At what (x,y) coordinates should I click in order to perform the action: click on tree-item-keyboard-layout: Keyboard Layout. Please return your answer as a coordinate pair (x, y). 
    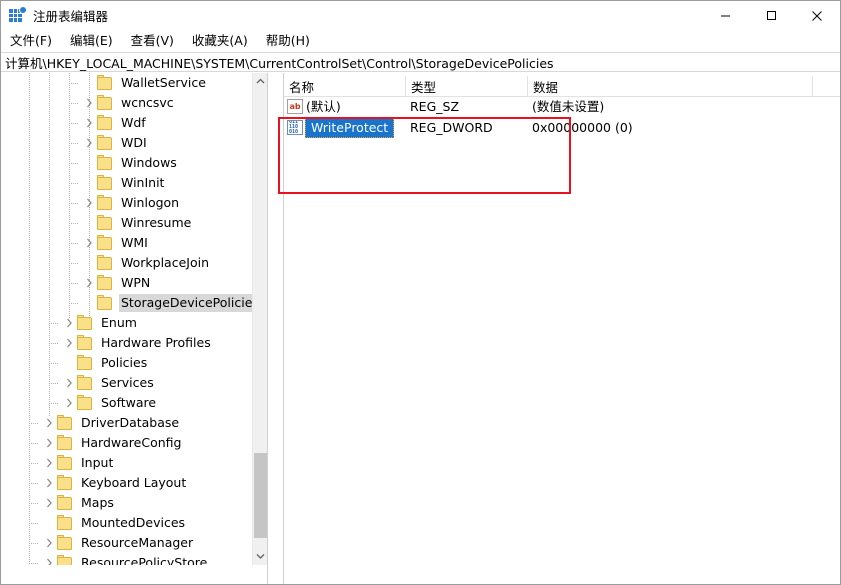
    Looking at the image, I should click on (127, 483).